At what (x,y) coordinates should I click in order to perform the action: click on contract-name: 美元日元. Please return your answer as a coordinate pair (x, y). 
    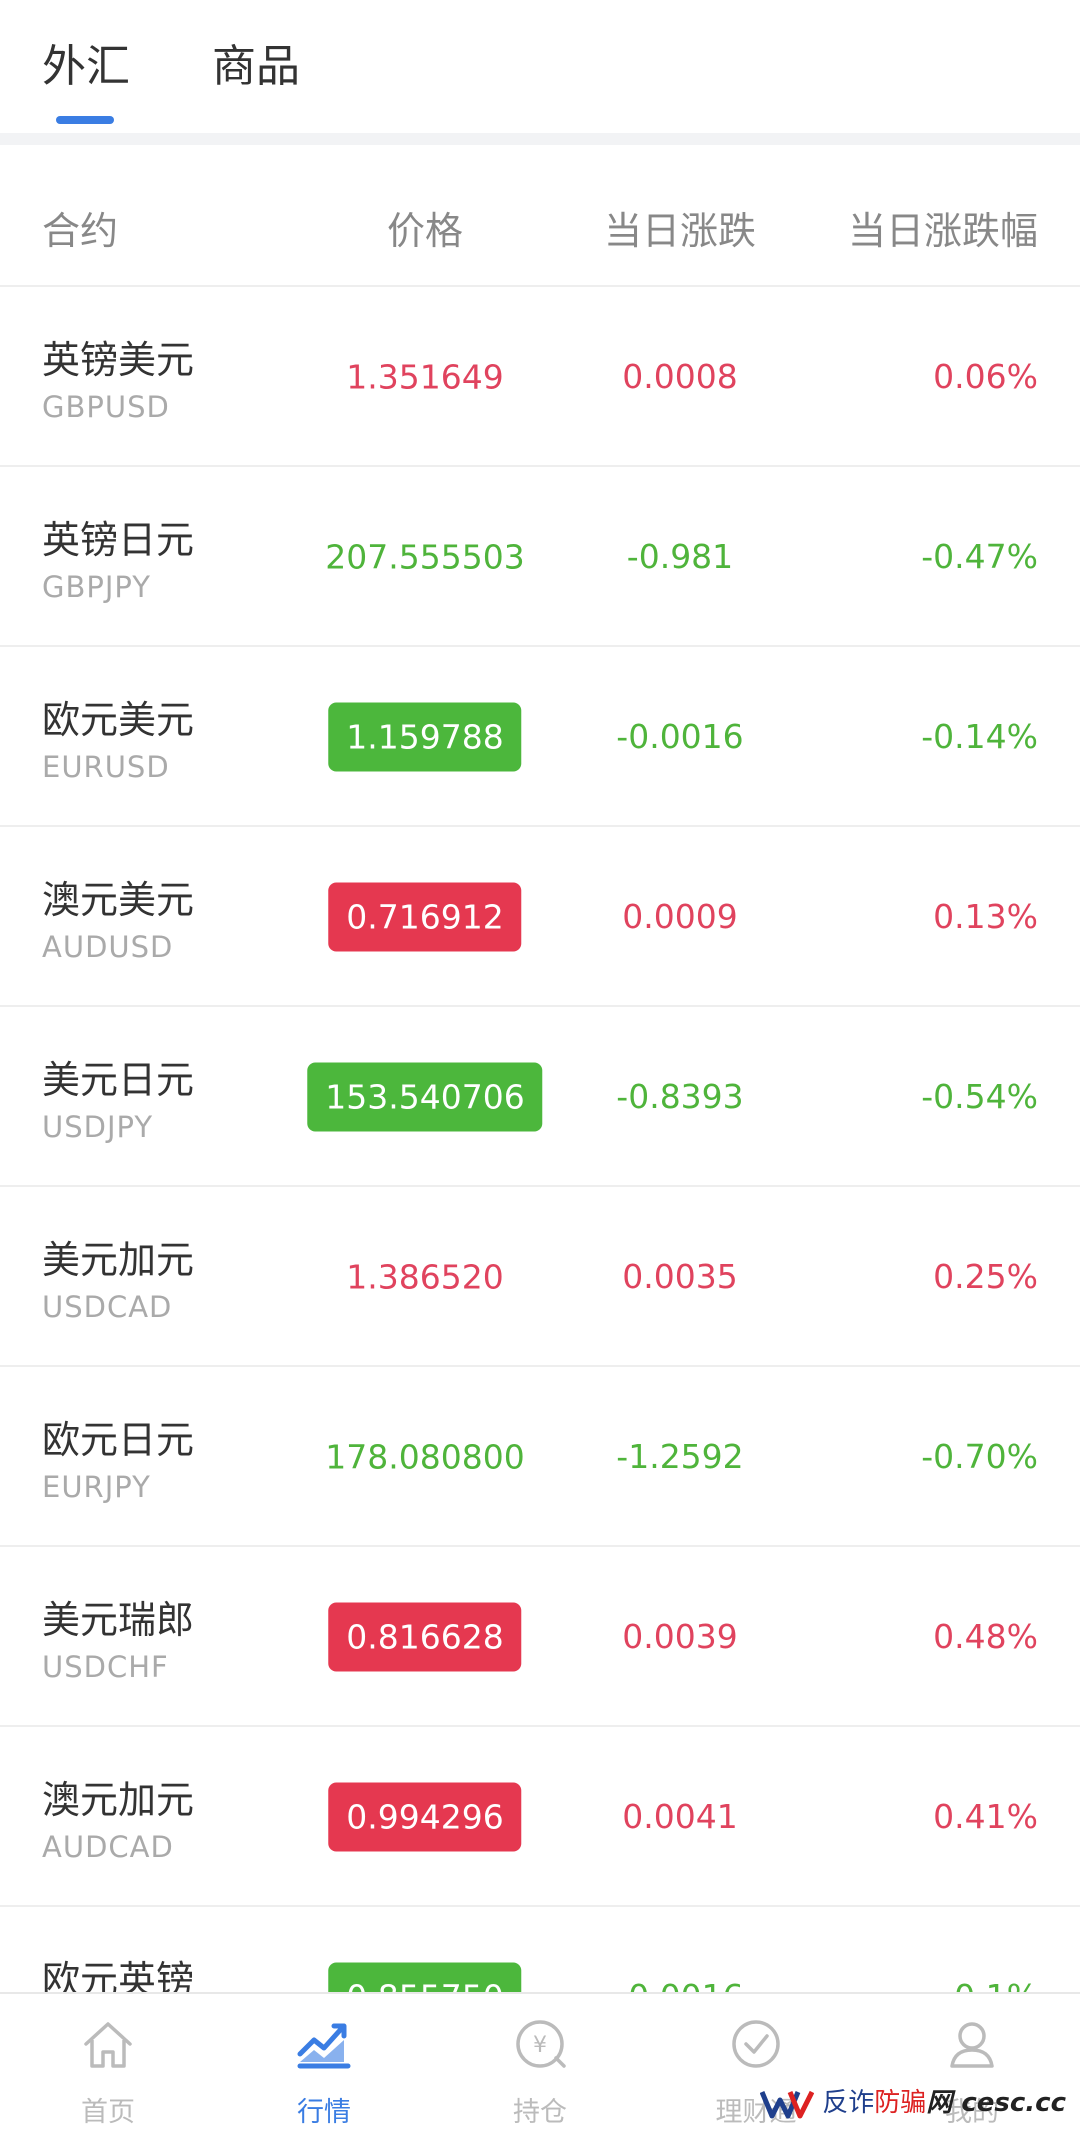
    Looking at the image, I should click on (118, 1080).